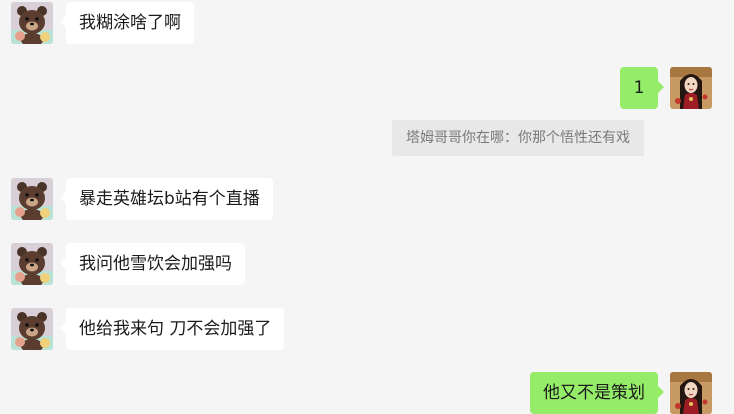 The image size is (734, 414). I want to click on message-bubble: 我问他雪饮会加强吗, so click(152, 264).